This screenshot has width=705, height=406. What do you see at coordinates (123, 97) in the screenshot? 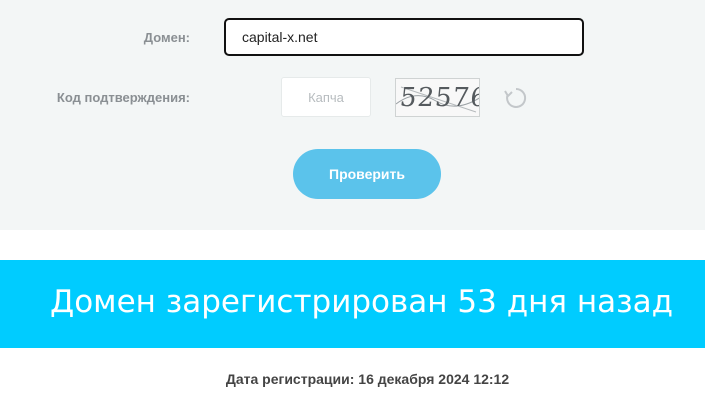
I see `verification-code-label: Код подтверждения:` at bounding box center [123, 97].